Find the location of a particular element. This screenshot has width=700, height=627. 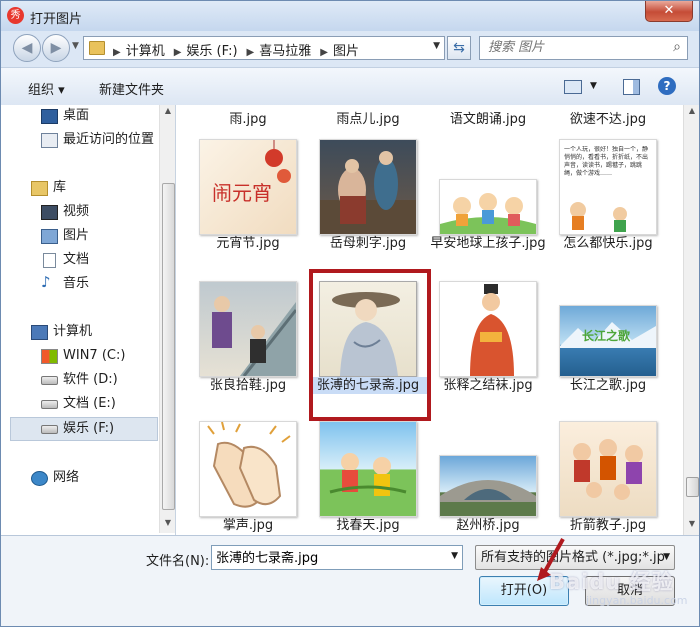

sidebar-item-drive-f: 娱乐 (F:) is located at coordinates (84, 429).